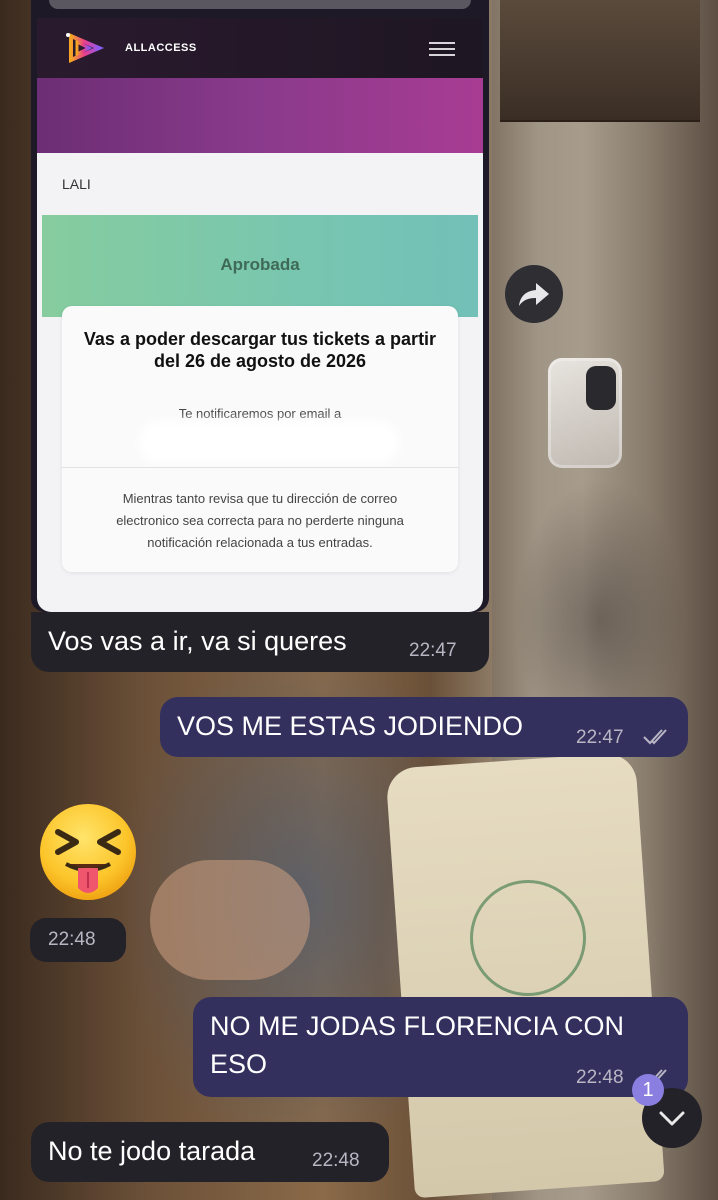  Describe the element at coordinates (230, 920) in the screenshot. I see `bg-arm` at that location.